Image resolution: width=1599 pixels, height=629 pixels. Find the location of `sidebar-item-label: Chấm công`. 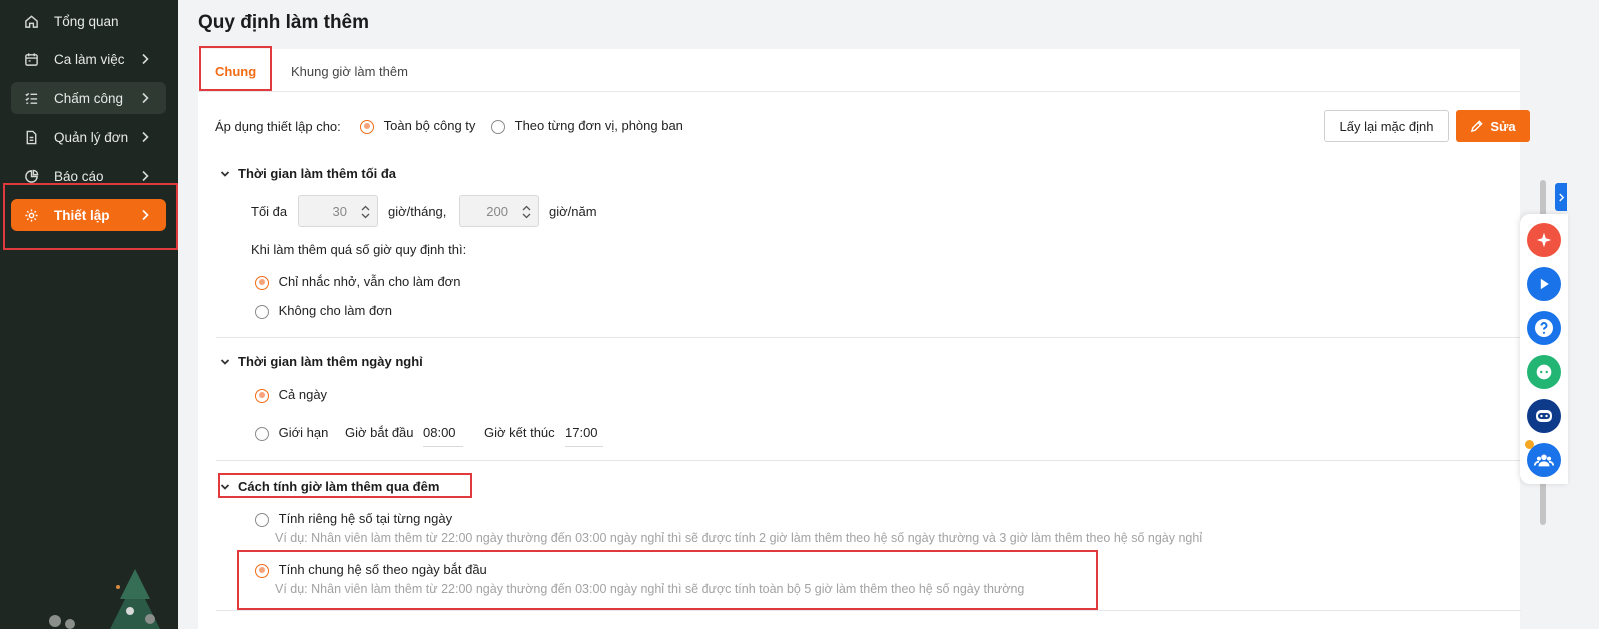

sidebar-item-label: Chấm công is located at coordinates (89, 98).